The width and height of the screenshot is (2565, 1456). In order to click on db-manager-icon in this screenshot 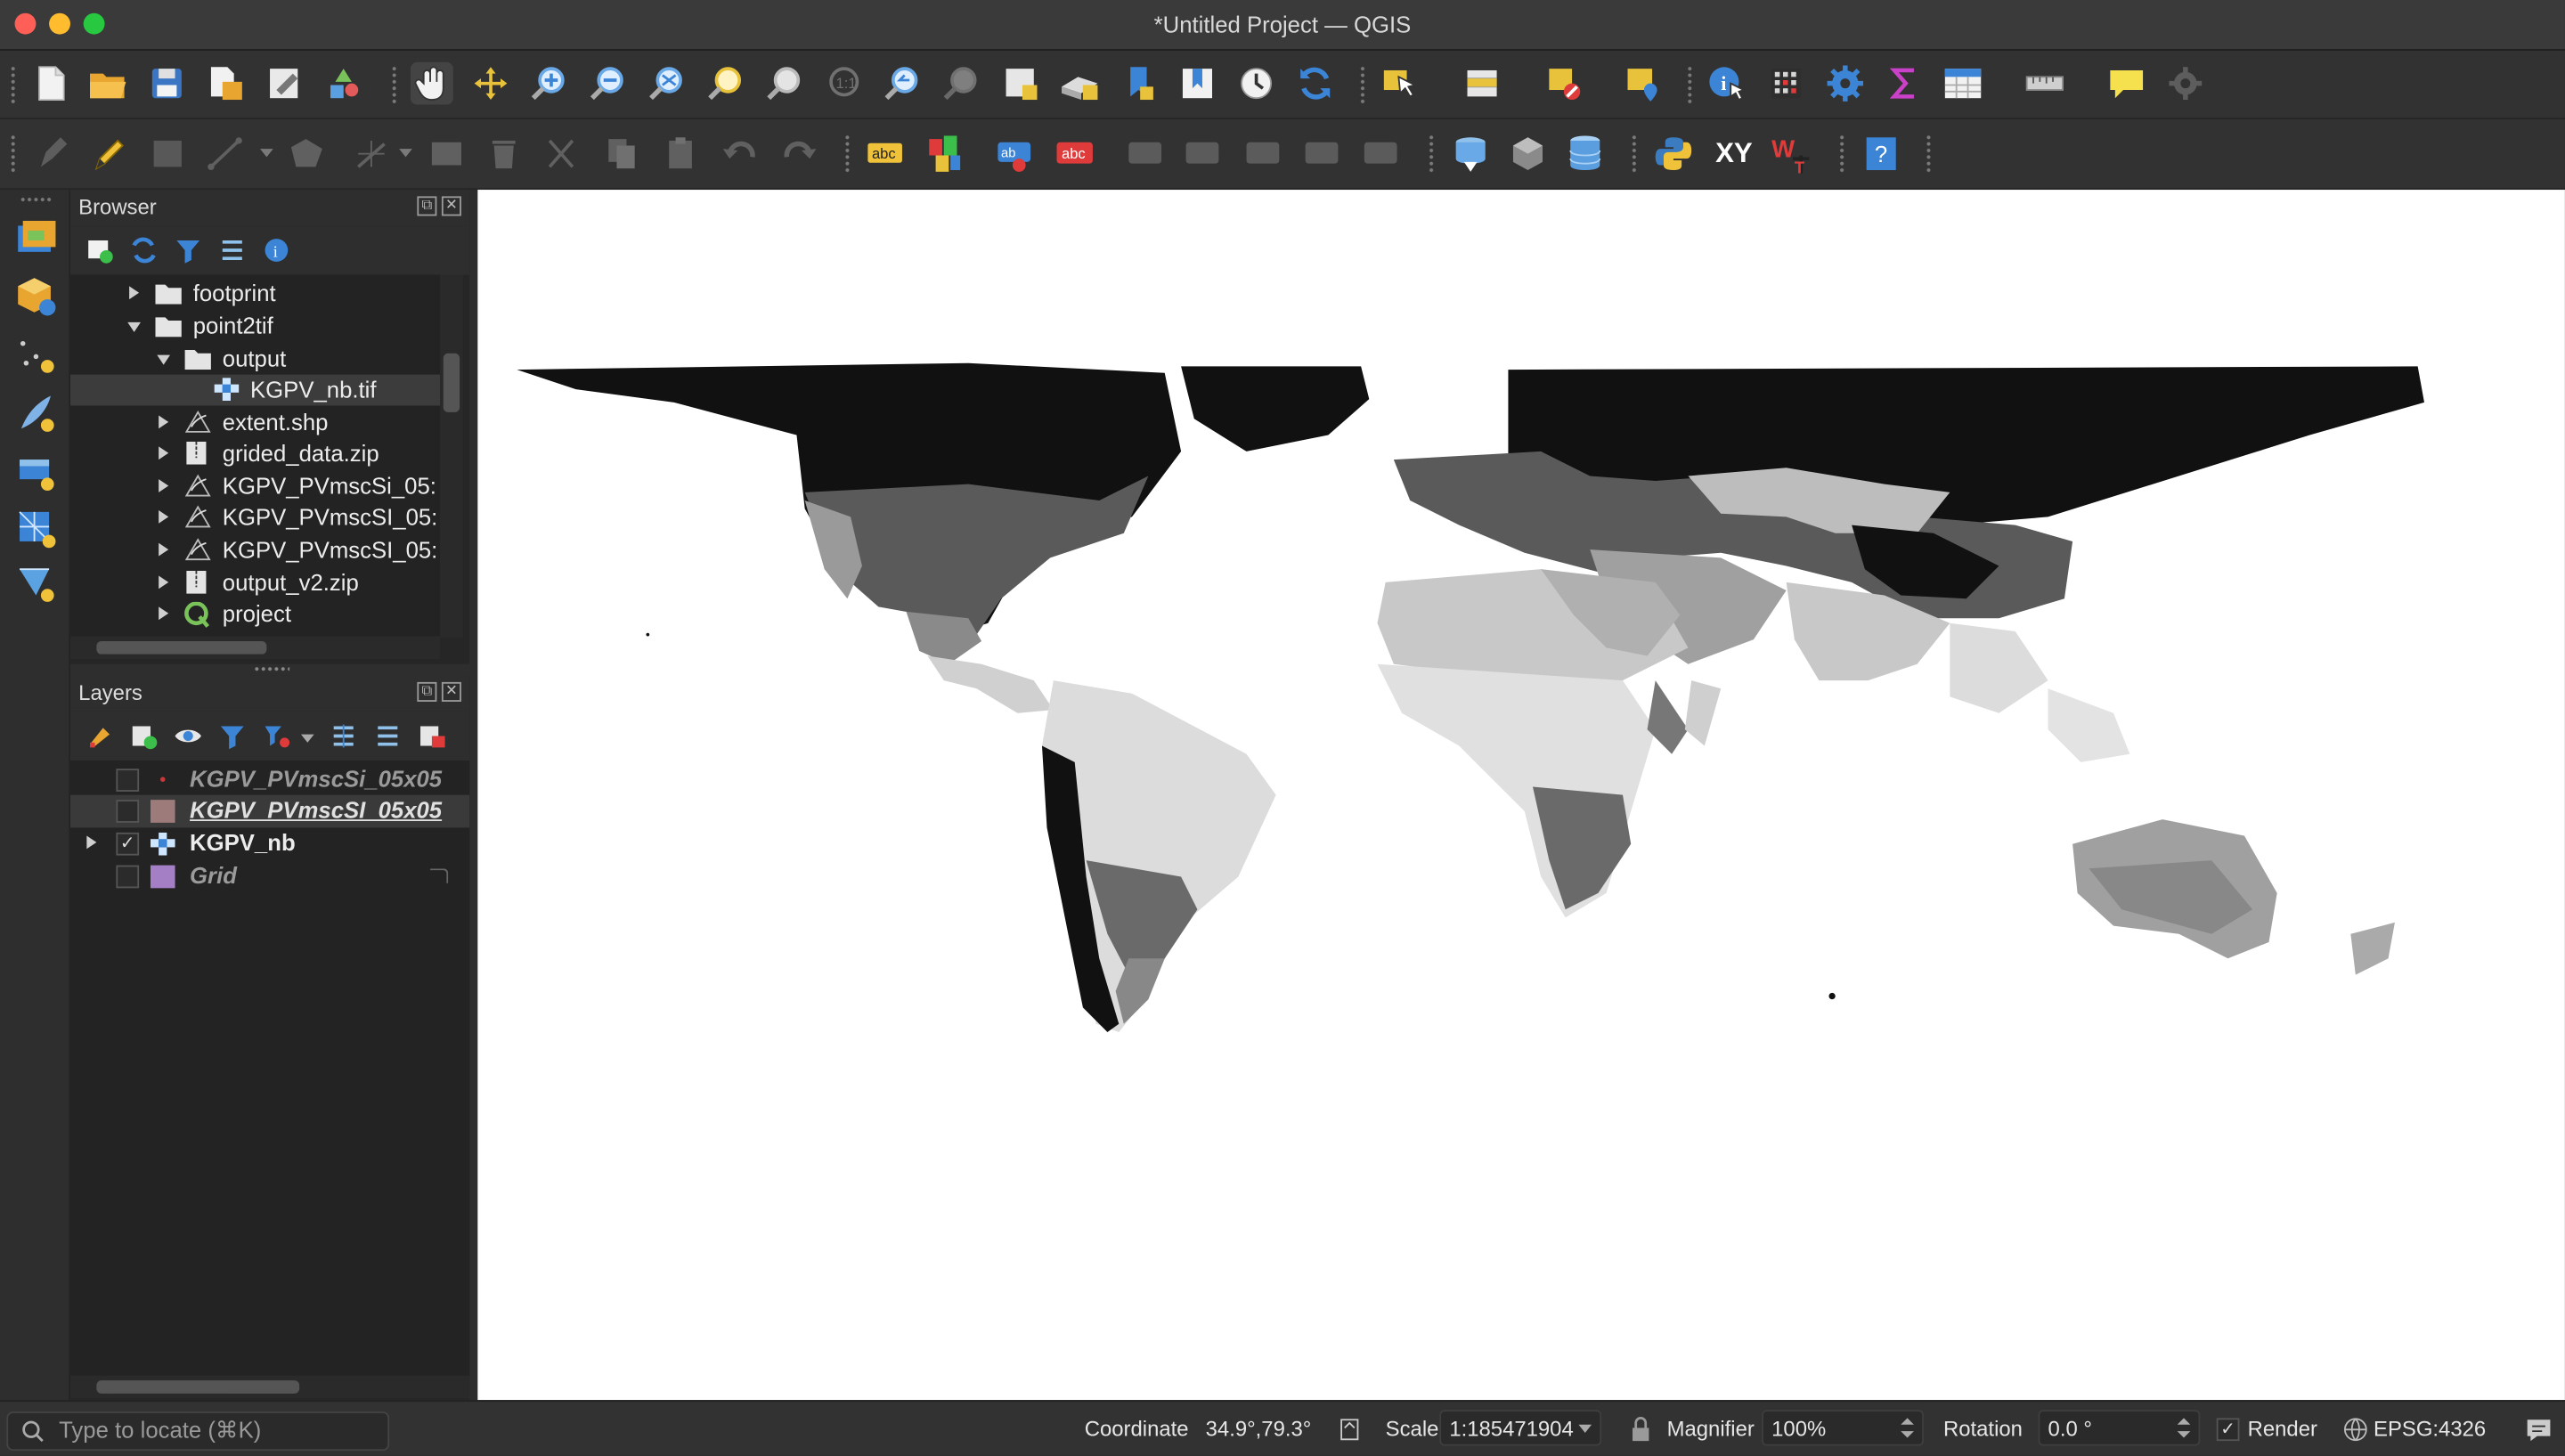, I will do `click(1470, 154)`.